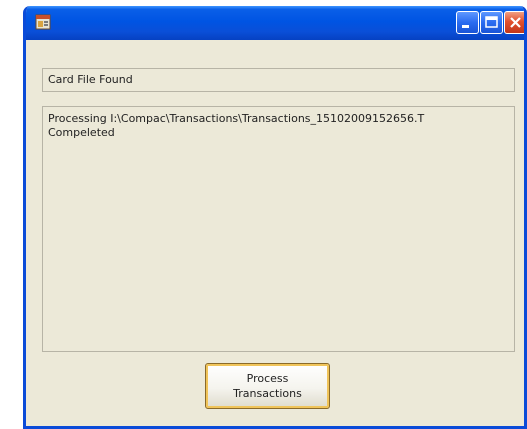 Image resolution: width=527 pixels, height=429 pixels. What do you see at coordinates (465, 26) in the screenshot?
I see `minimize-icon` at bounding box center [465, 26].